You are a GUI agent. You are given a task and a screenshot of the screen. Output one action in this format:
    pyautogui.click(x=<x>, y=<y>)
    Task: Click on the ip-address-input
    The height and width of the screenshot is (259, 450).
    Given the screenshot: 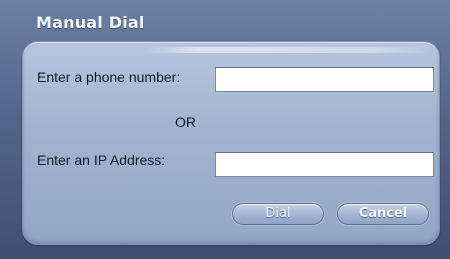 What is the action you would take?
    pyautogui.click(x=324, y=164)
    